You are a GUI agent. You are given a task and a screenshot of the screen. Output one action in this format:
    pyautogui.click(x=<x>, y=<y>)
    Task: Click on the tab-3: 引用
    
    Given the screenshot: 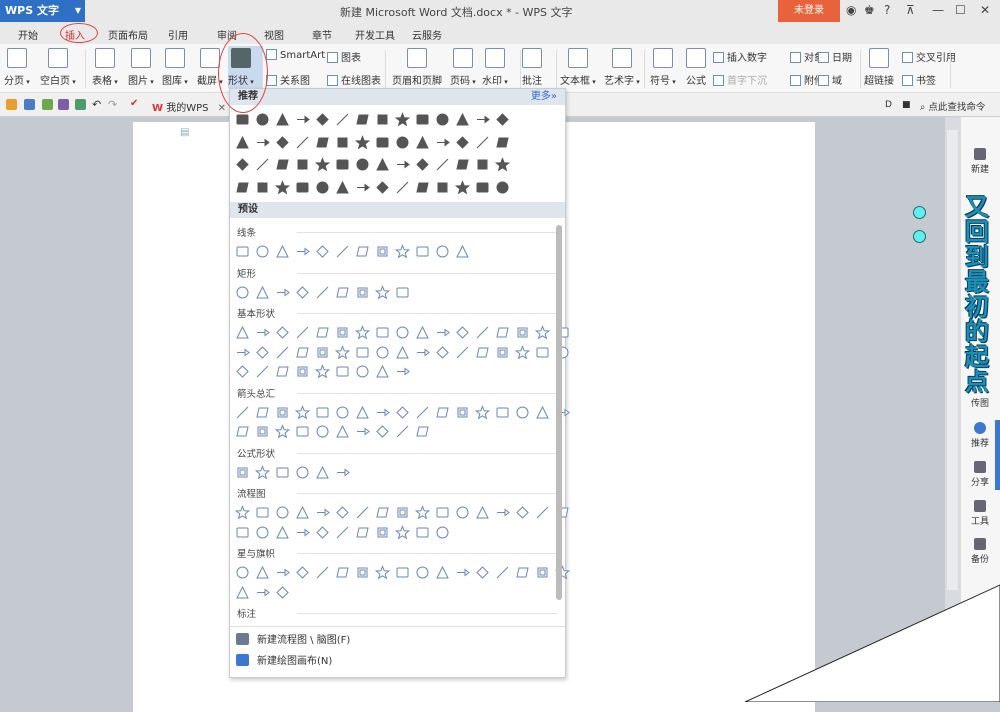 What is the action you would take?
    pyautogui.click(x=178, y=34)
    